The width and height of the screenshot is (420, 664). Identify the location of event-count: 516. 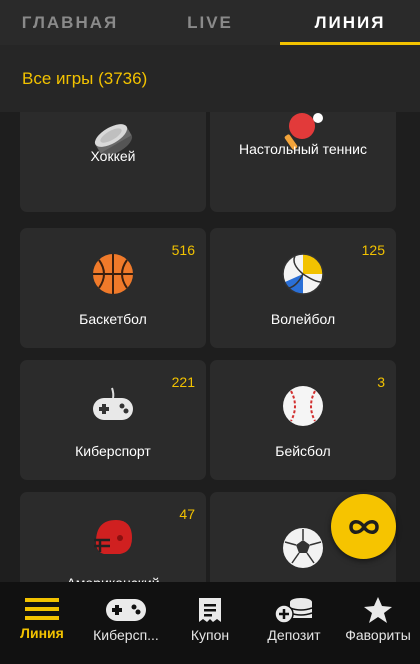
(183, 250).